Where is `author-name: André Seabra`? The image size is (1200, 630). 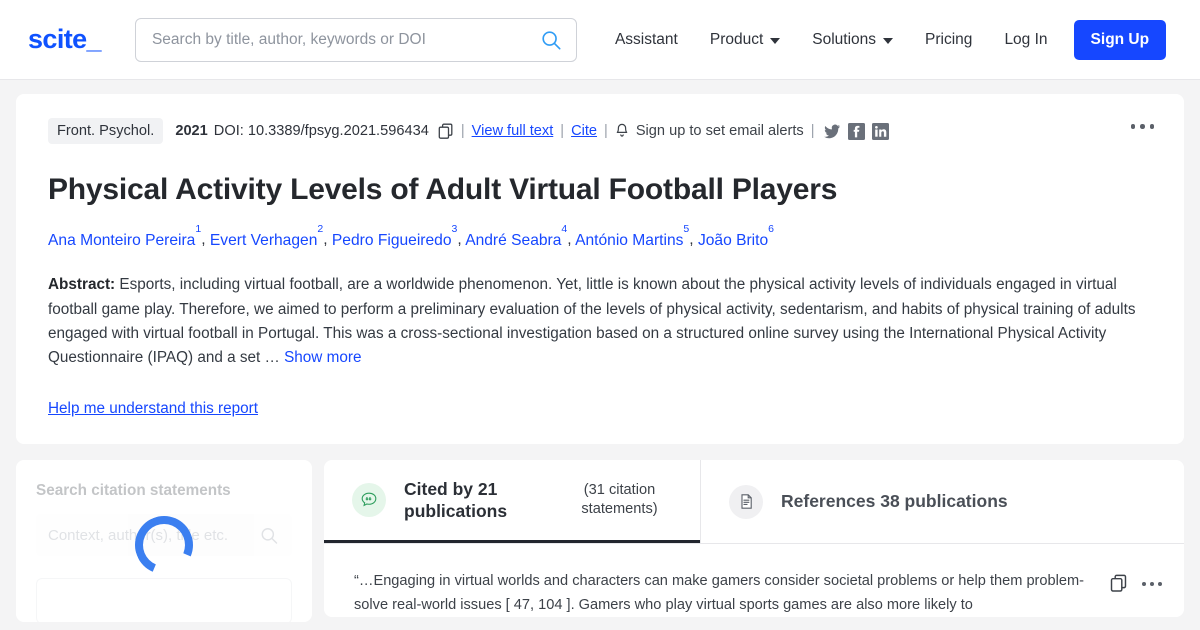 author-name: André Seabra is located at coordinates (513, 240).